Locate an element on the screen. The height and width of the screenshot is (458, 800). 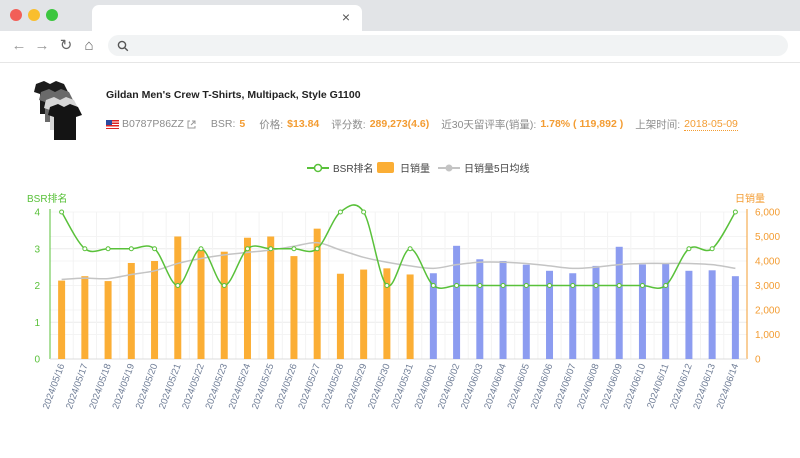
external-link-icon is located at coordinates (191, 124).